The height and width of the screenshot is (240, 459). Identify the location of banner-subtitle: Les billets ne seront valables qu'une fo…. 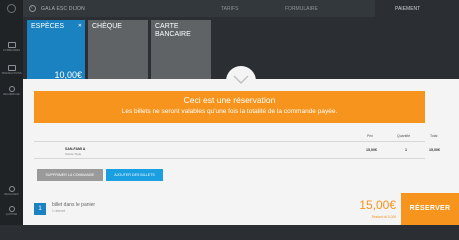
(229, 111).